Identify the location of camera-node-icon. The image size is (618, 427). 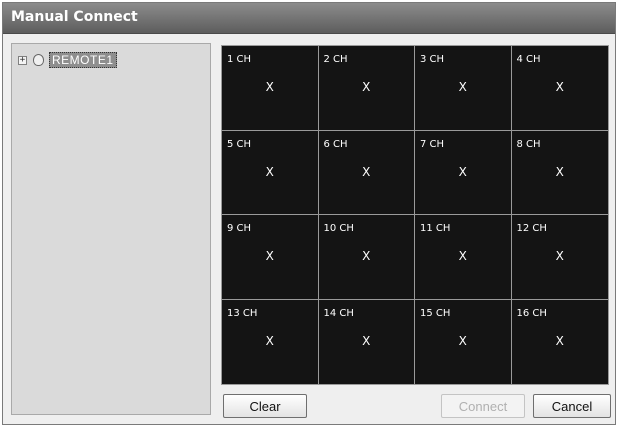
(38, 60).